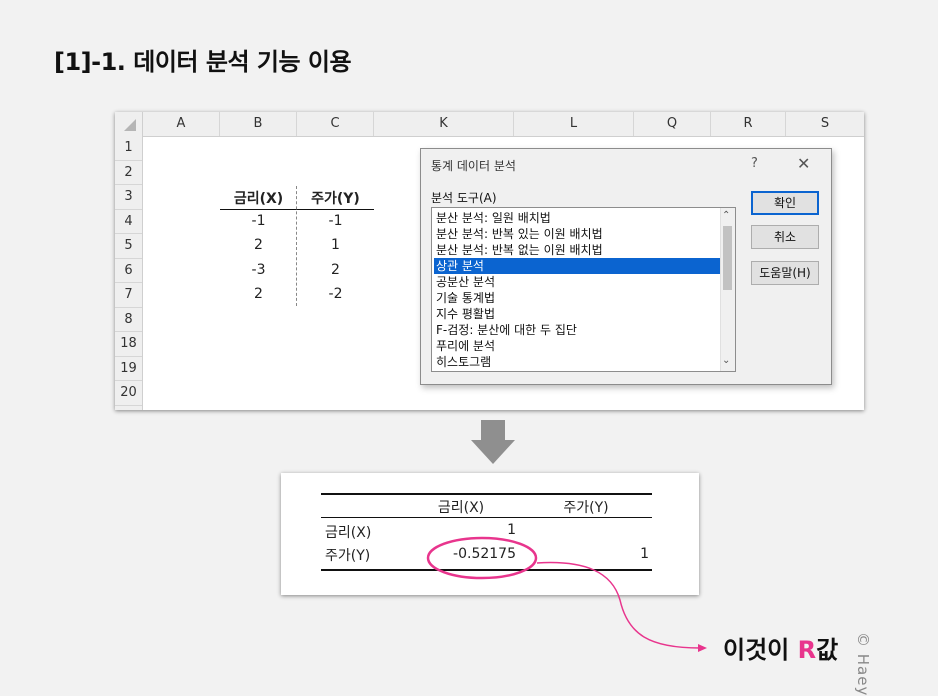 The image size is (938, 696). I want to click on highlight-circle, so click(482, 558).